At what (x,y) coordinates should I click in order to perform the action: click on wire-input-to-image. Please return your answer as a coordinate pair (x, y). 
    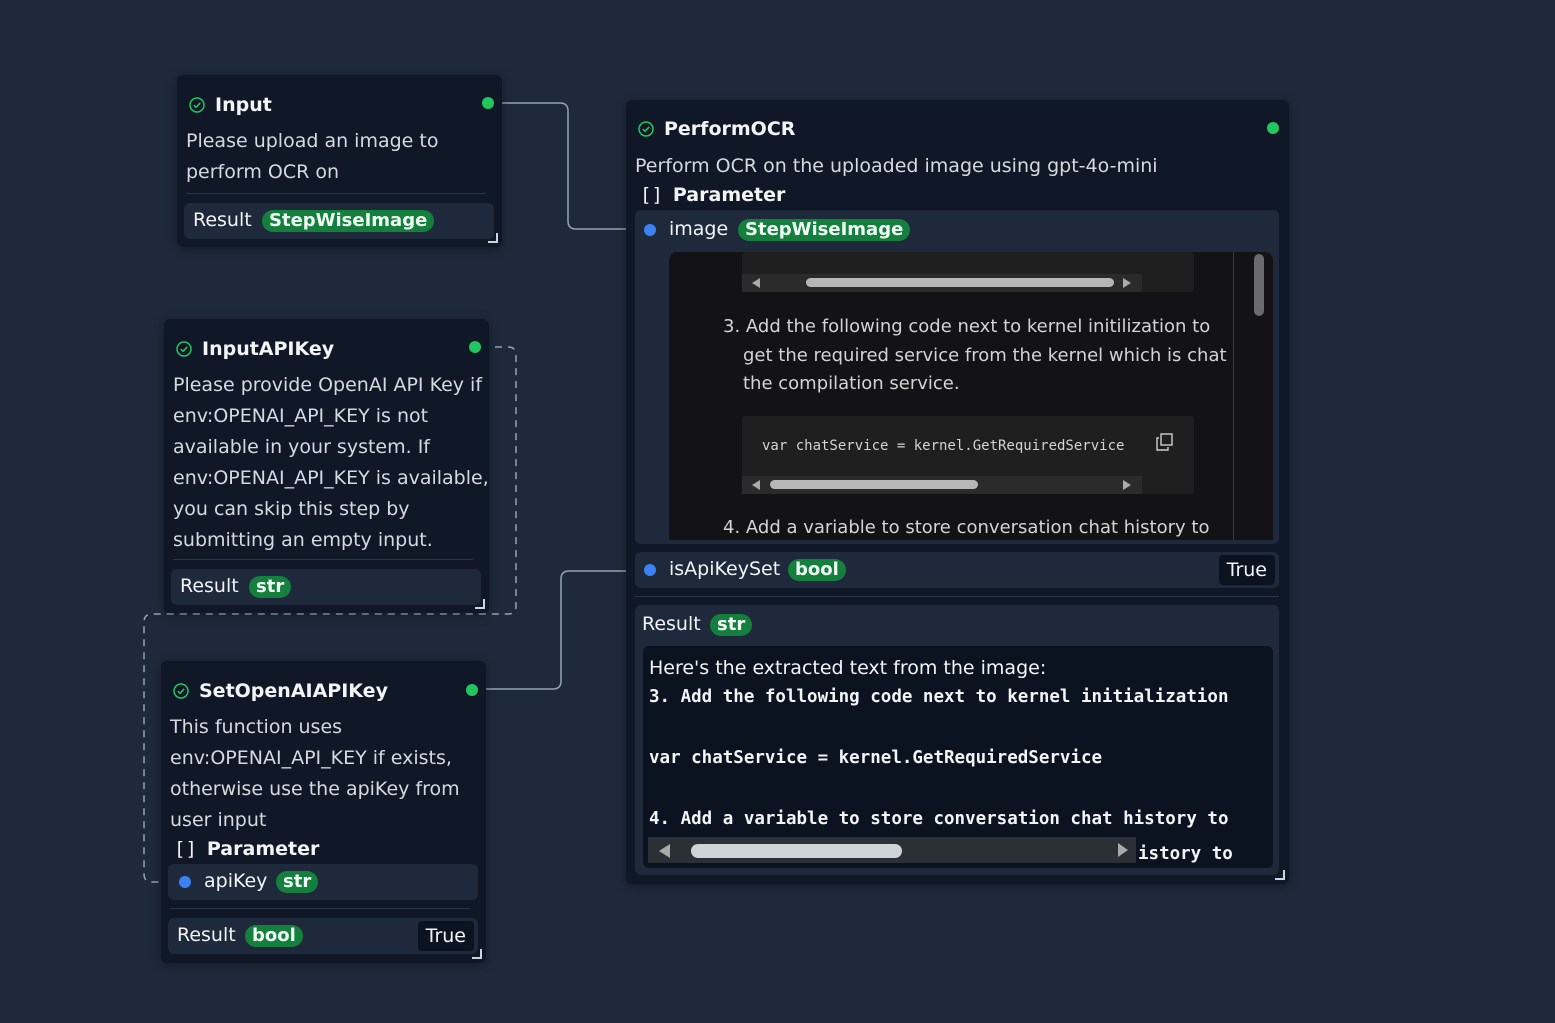
    Looking at the image, I should click on (565, 166).